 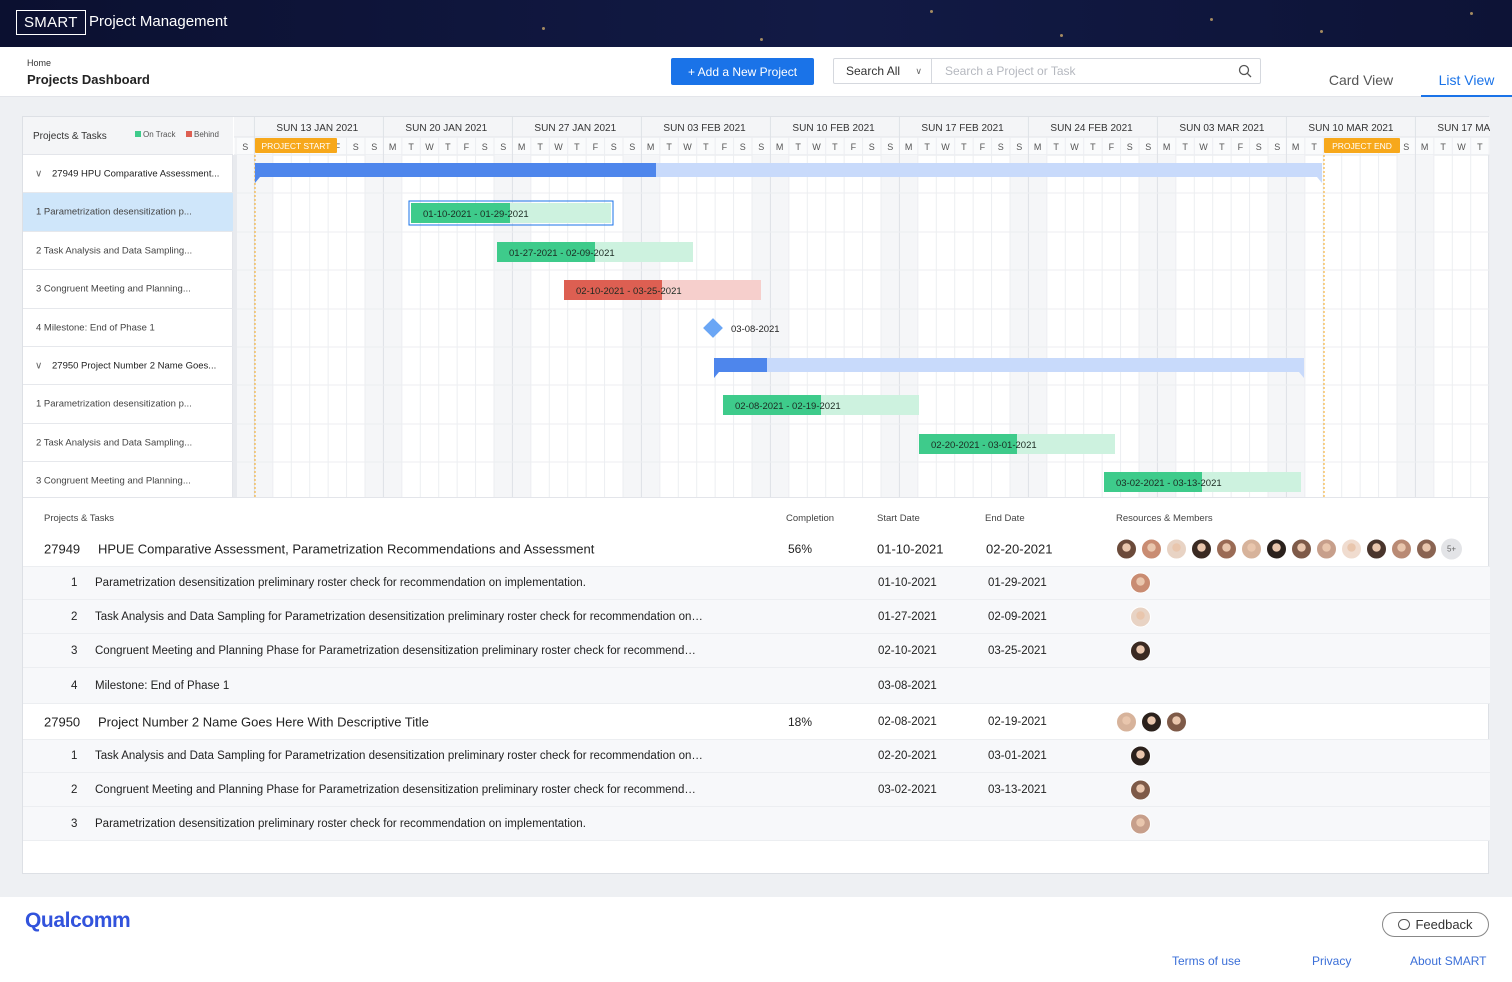 What do you see at coordinates (62, 721) in the screenshot?
I see `row-id: 27950` at bounding box center [62, 721].